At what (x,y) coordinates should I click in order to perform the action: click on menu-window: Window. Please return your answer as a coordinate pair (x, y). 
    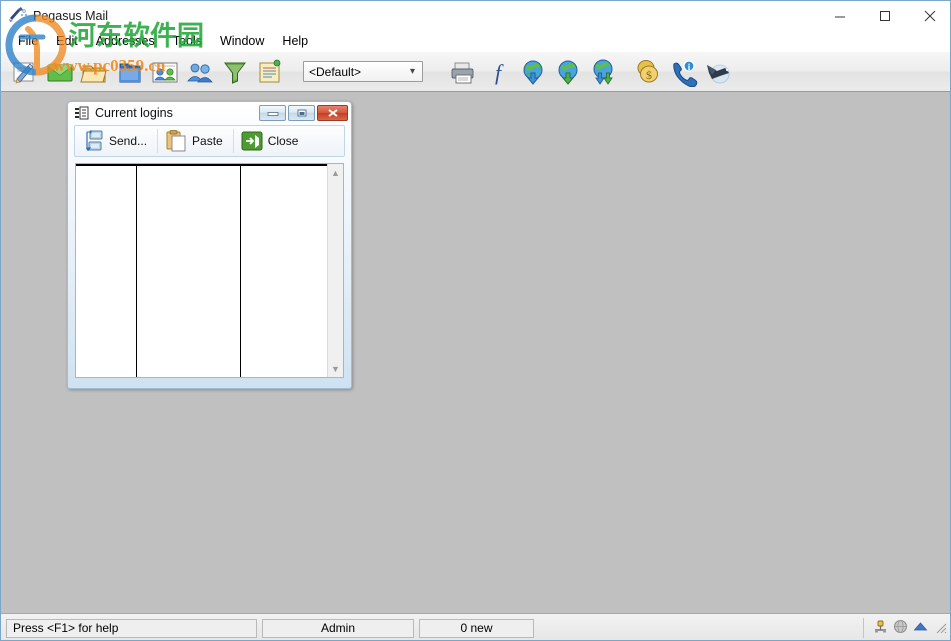
    Looking at the image, I should click on (242, 41).